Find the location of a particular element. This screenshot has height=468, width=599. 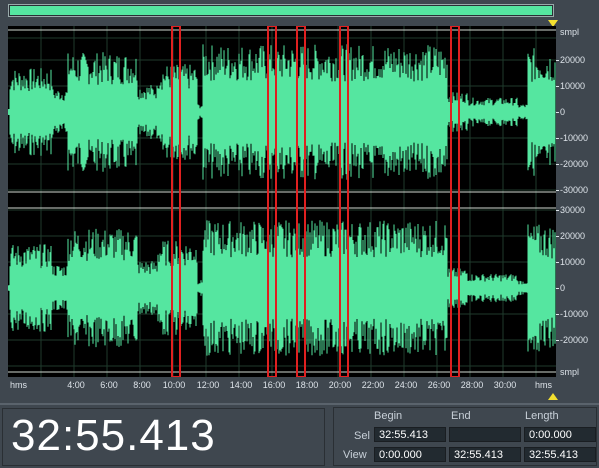

time-tick-label: 6:00 is located at coordinates (109, 385).